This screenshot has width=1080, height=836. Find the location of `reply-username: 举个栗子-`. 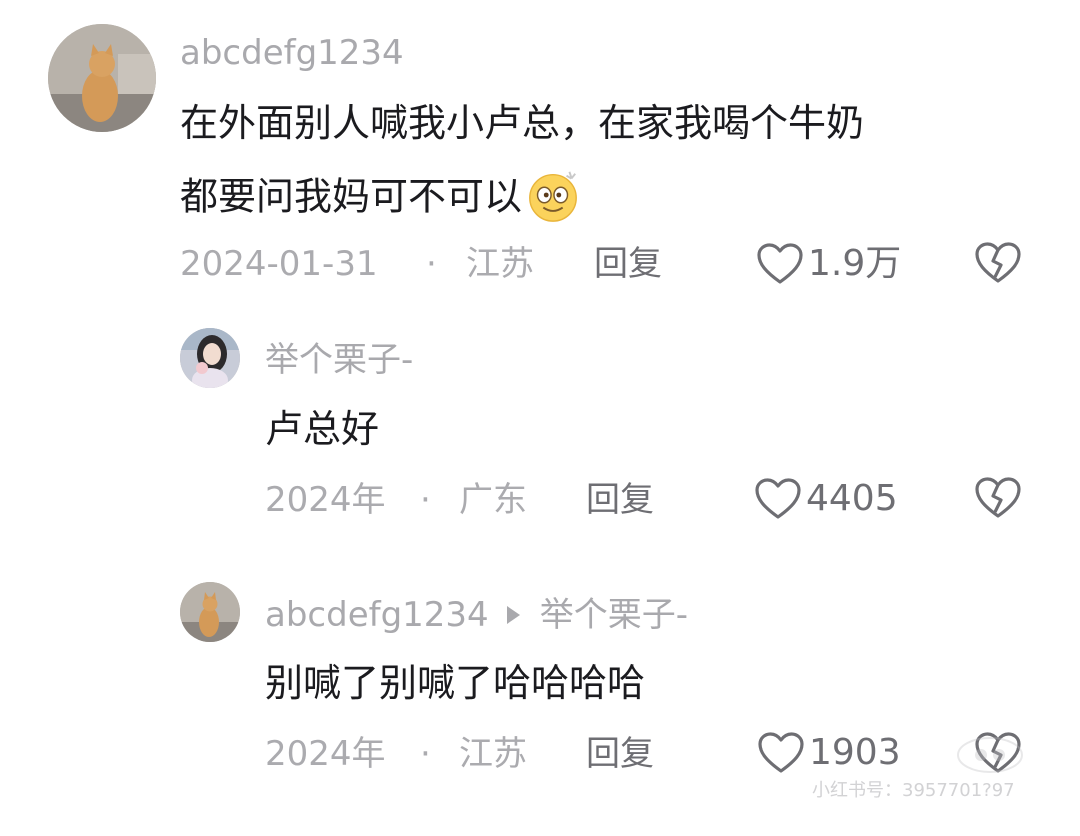

reply-username: 举个栗子- is located at coordinates (339, 360).